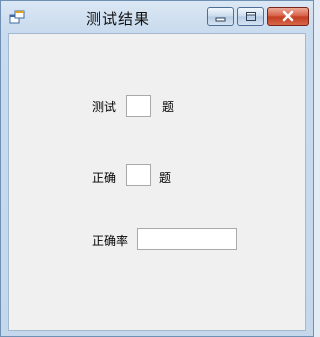 The width and height of the screenshot is (320, 337). I want to click on minimize-icon, so click(220, 19).